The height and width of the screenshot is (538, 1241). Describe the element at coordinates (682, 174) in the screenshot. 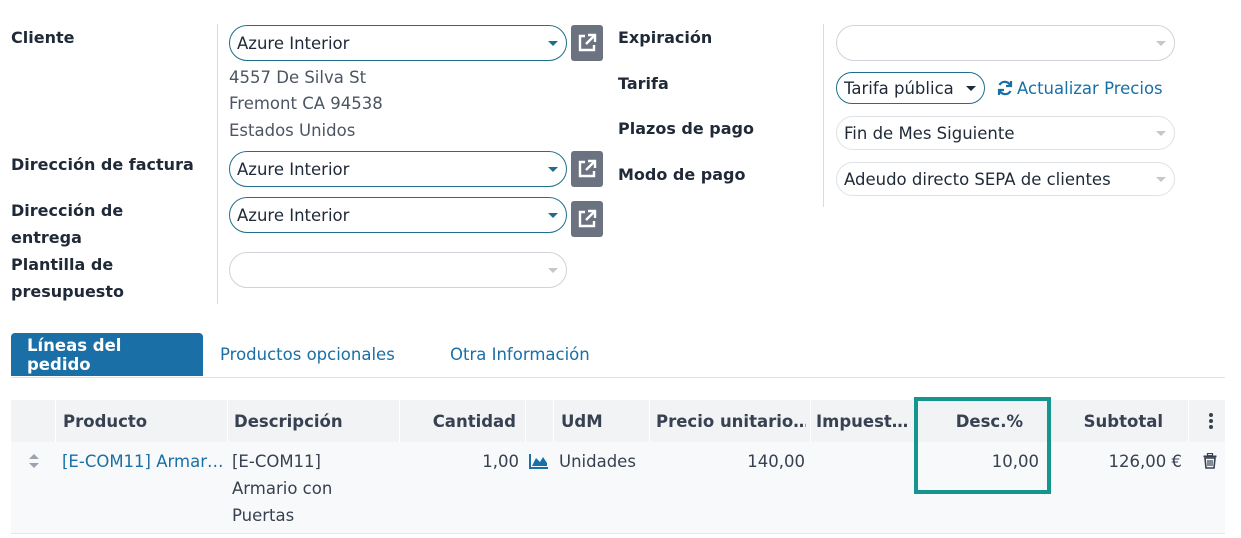

I see `modo-pago-label: Modo de pago` at that location.